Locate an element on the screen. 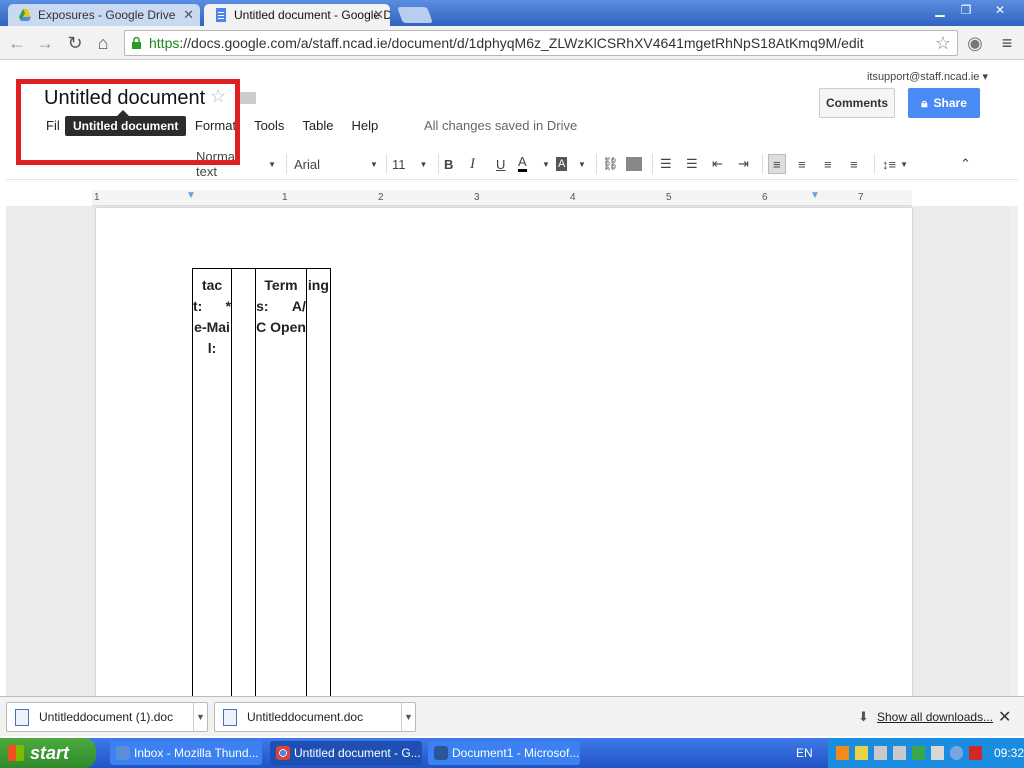 This screenshot has height=768, width=1024. table-cell: ing is located at coordinates (318, 488).